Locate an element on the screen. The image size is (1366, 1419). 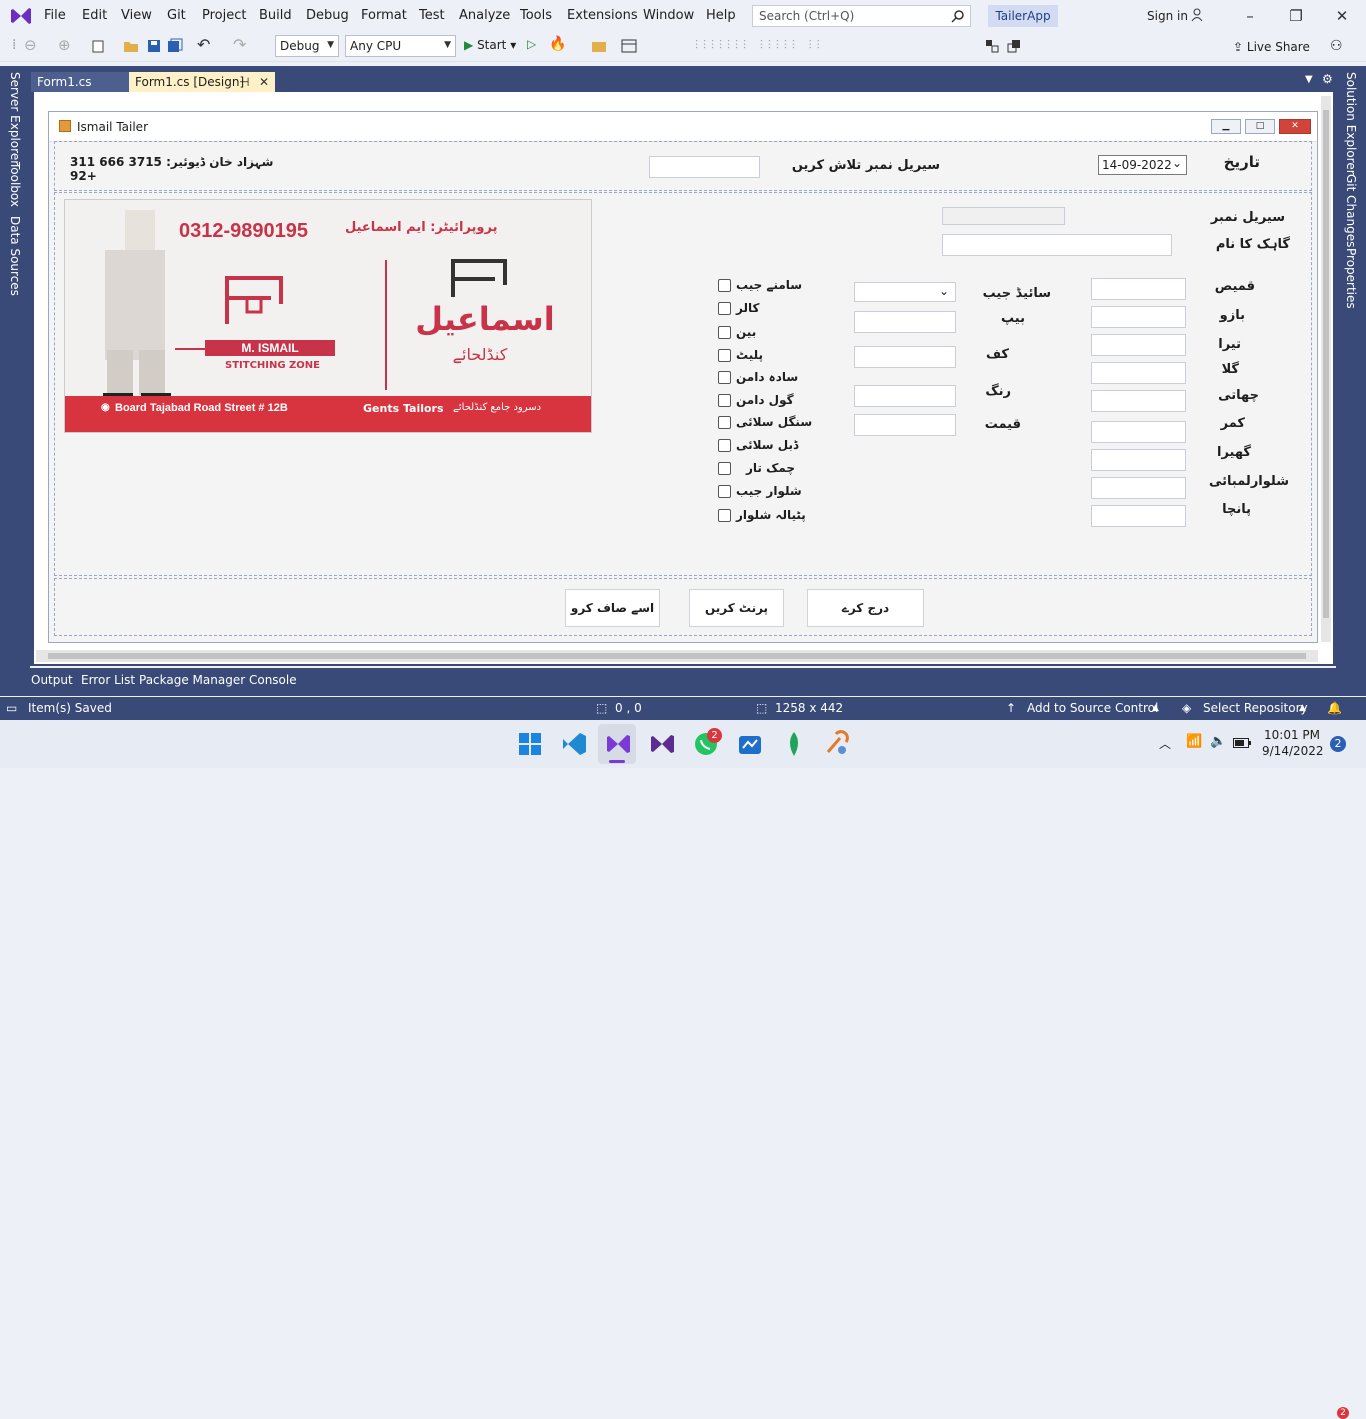
menu-help: Help is located at coordinates (721, 15).